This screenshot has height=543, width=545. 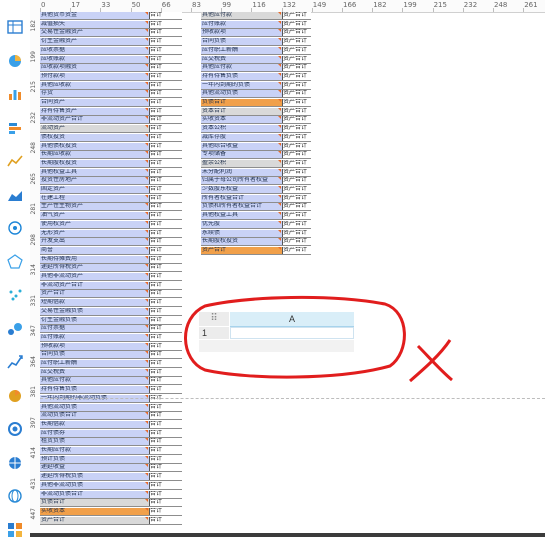 I want to click on column-header-a: A, so click(x=292, y=320).